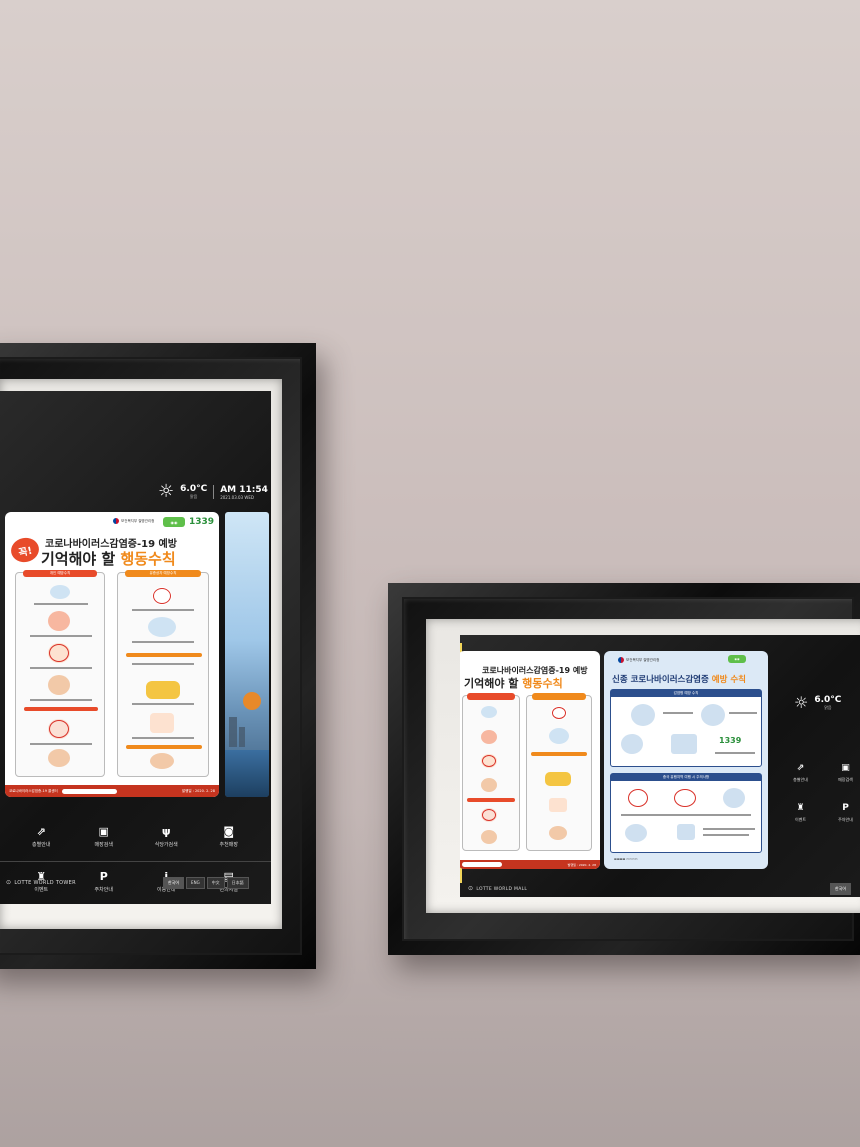 This screenshot has height=1147, width=860. I want to click on no-animal-icon, so click(638, 798).